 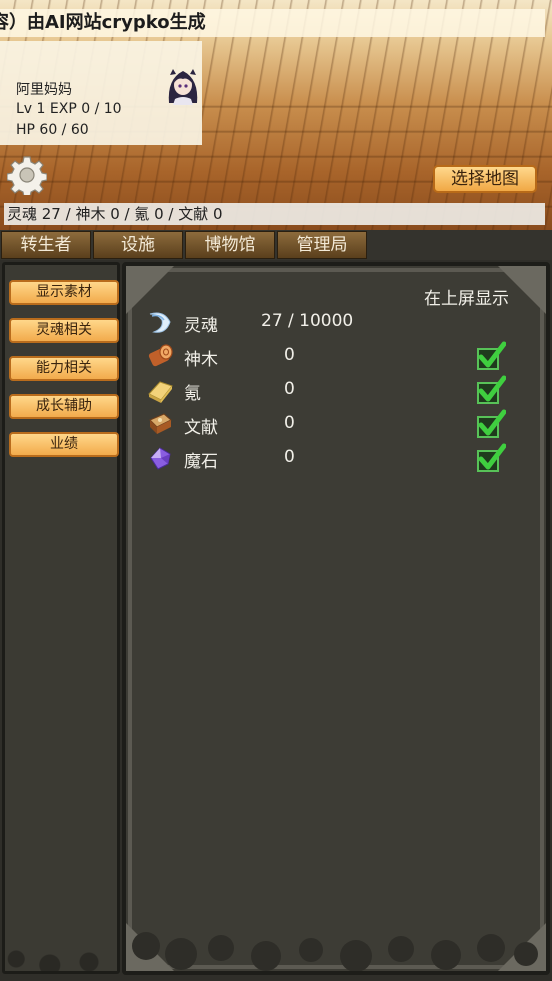 What do you see at coordinates (201, 462) in the screenshot?
I see `material-name: 魔石` at bounding box center [201, 462].